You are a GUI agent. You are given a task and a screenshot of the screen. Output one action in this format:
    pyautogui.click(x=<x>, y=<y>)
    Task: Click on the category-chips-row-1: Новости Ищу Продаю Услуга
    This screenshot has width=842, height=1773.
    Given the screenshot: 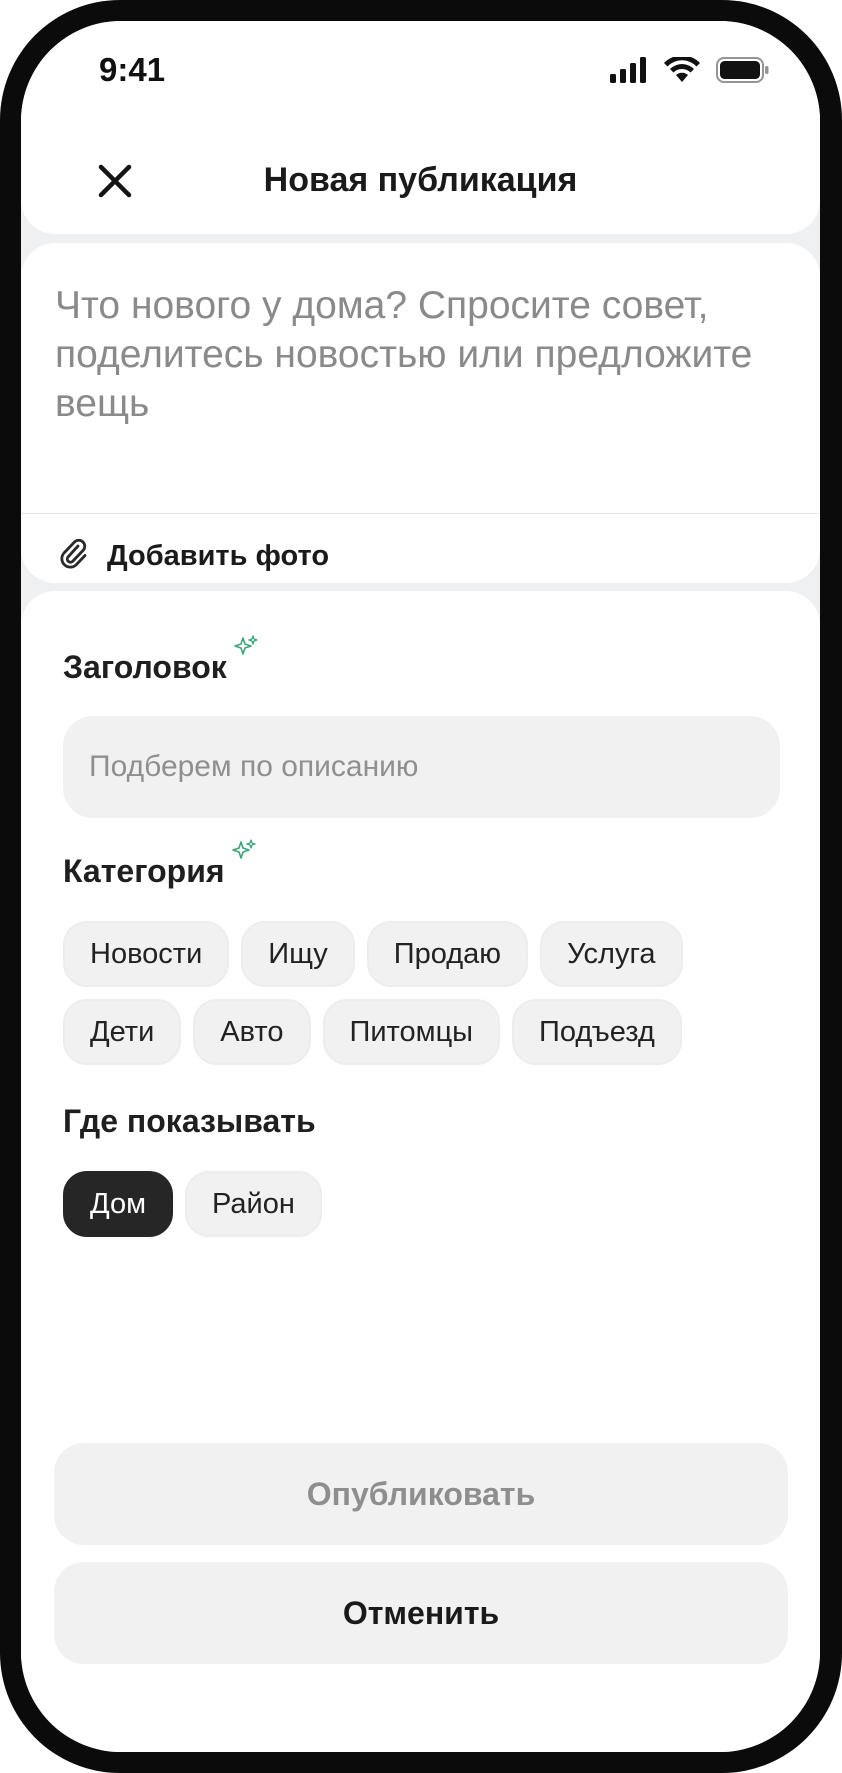 What is the action you would take?
    pyautogui.click(x=373, y=954)
    